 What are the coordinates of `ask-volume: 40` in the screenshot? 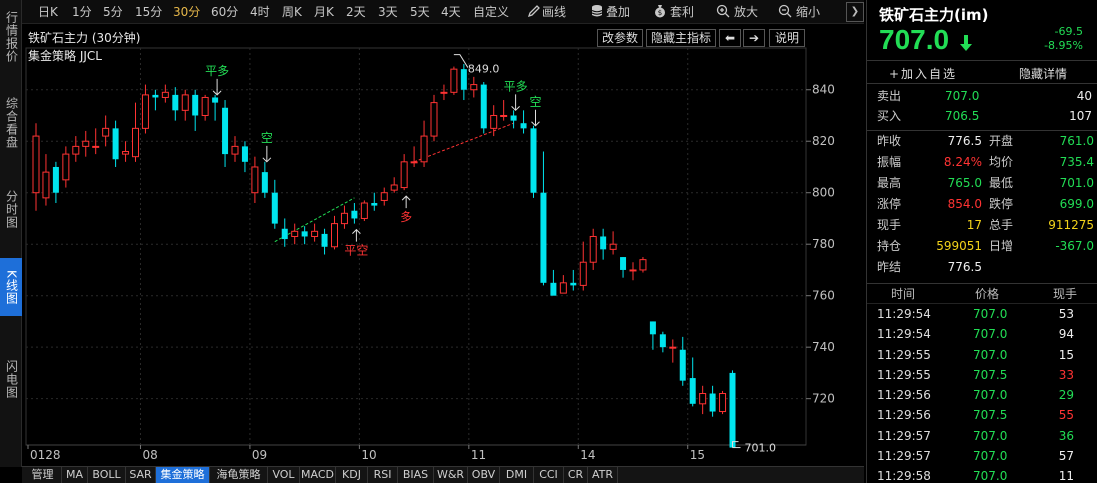 It's located at (1084, 96).